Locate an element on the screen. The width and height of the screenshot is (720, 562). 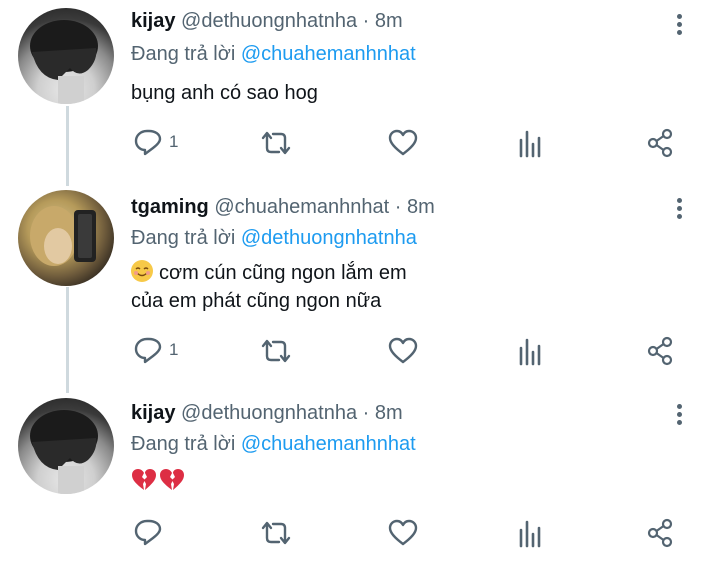
smiling-face-emoji is located at coordinates (142, 271).